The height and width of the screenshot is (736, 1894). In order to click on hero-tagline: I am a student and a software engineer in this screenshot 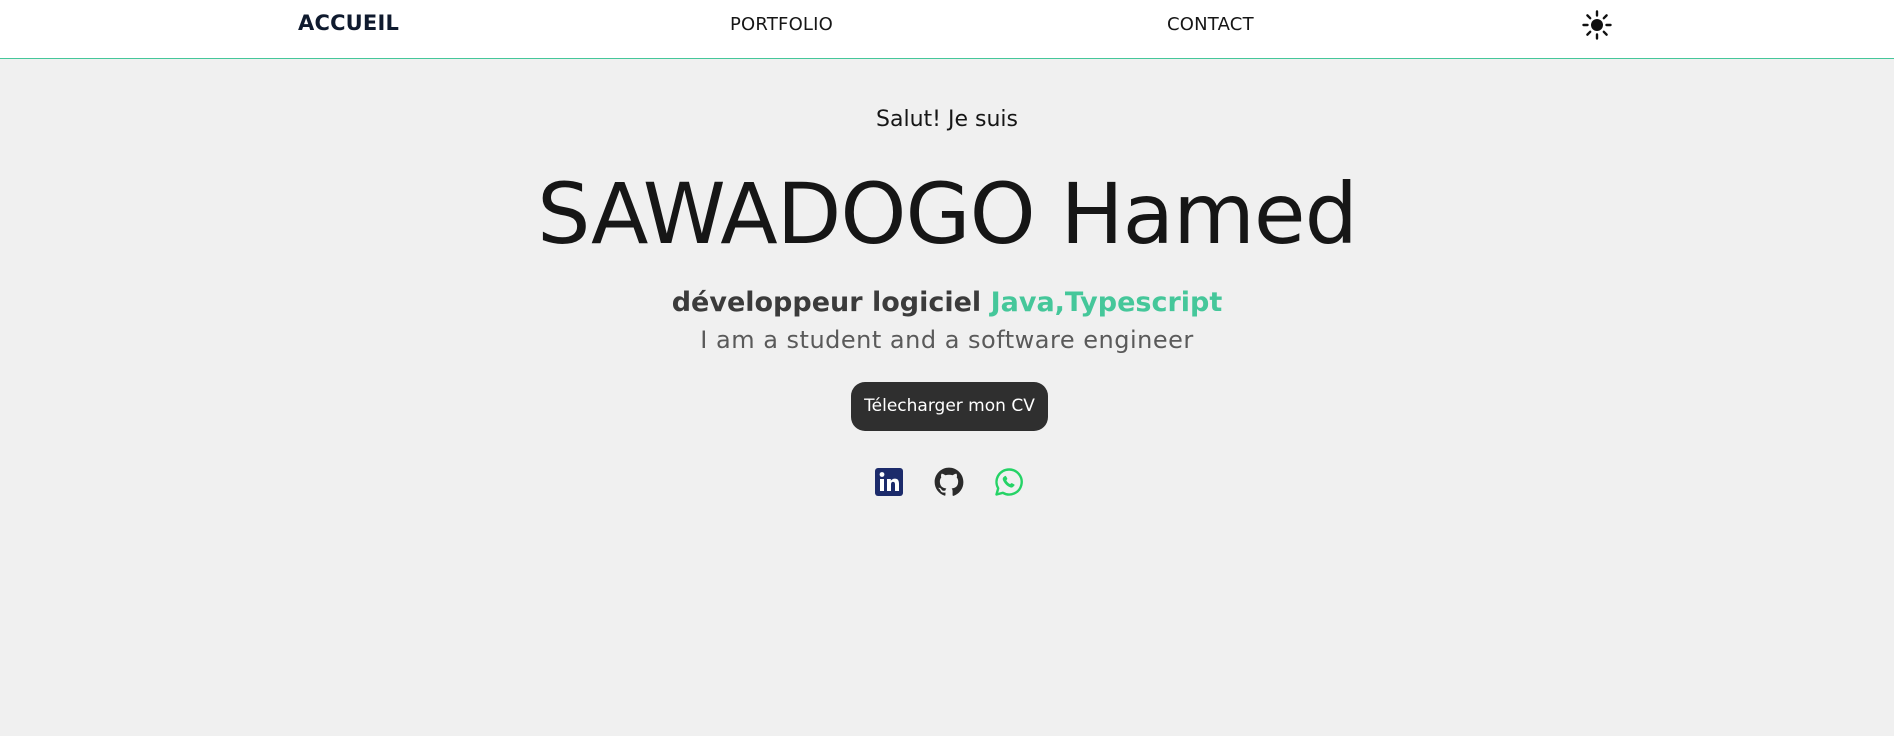, I will do `click(947, 340)`.